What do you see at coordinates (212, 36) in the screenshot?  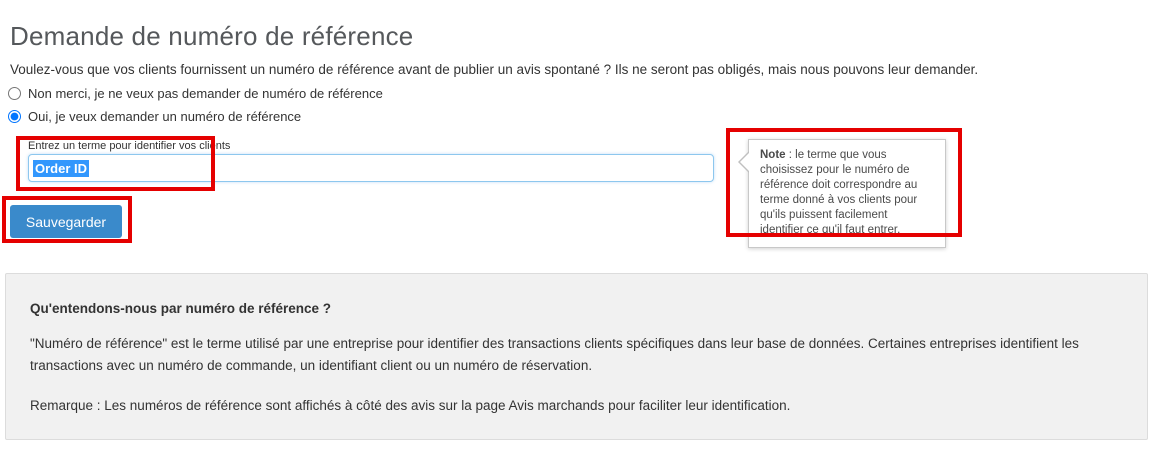 I see `page-title: Demande de numéro de référence` at bounding box center [212, 36].